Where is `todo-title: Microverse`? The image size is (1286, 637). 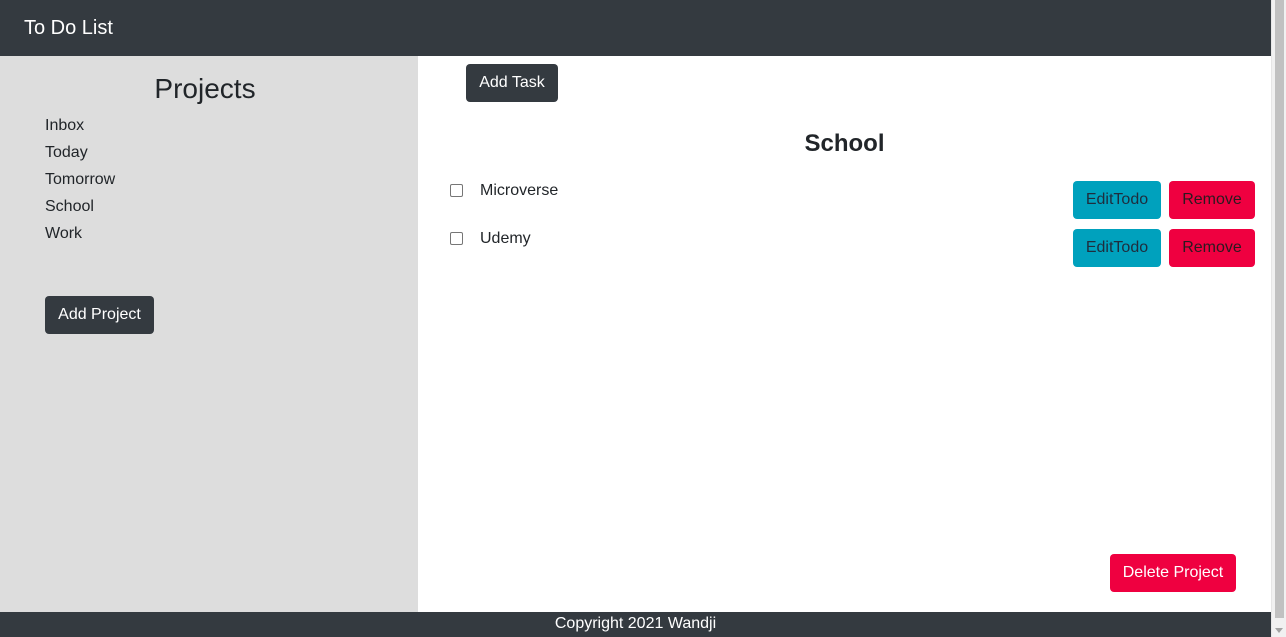 todo-title: Microverse is located at coordinates (519, 190).